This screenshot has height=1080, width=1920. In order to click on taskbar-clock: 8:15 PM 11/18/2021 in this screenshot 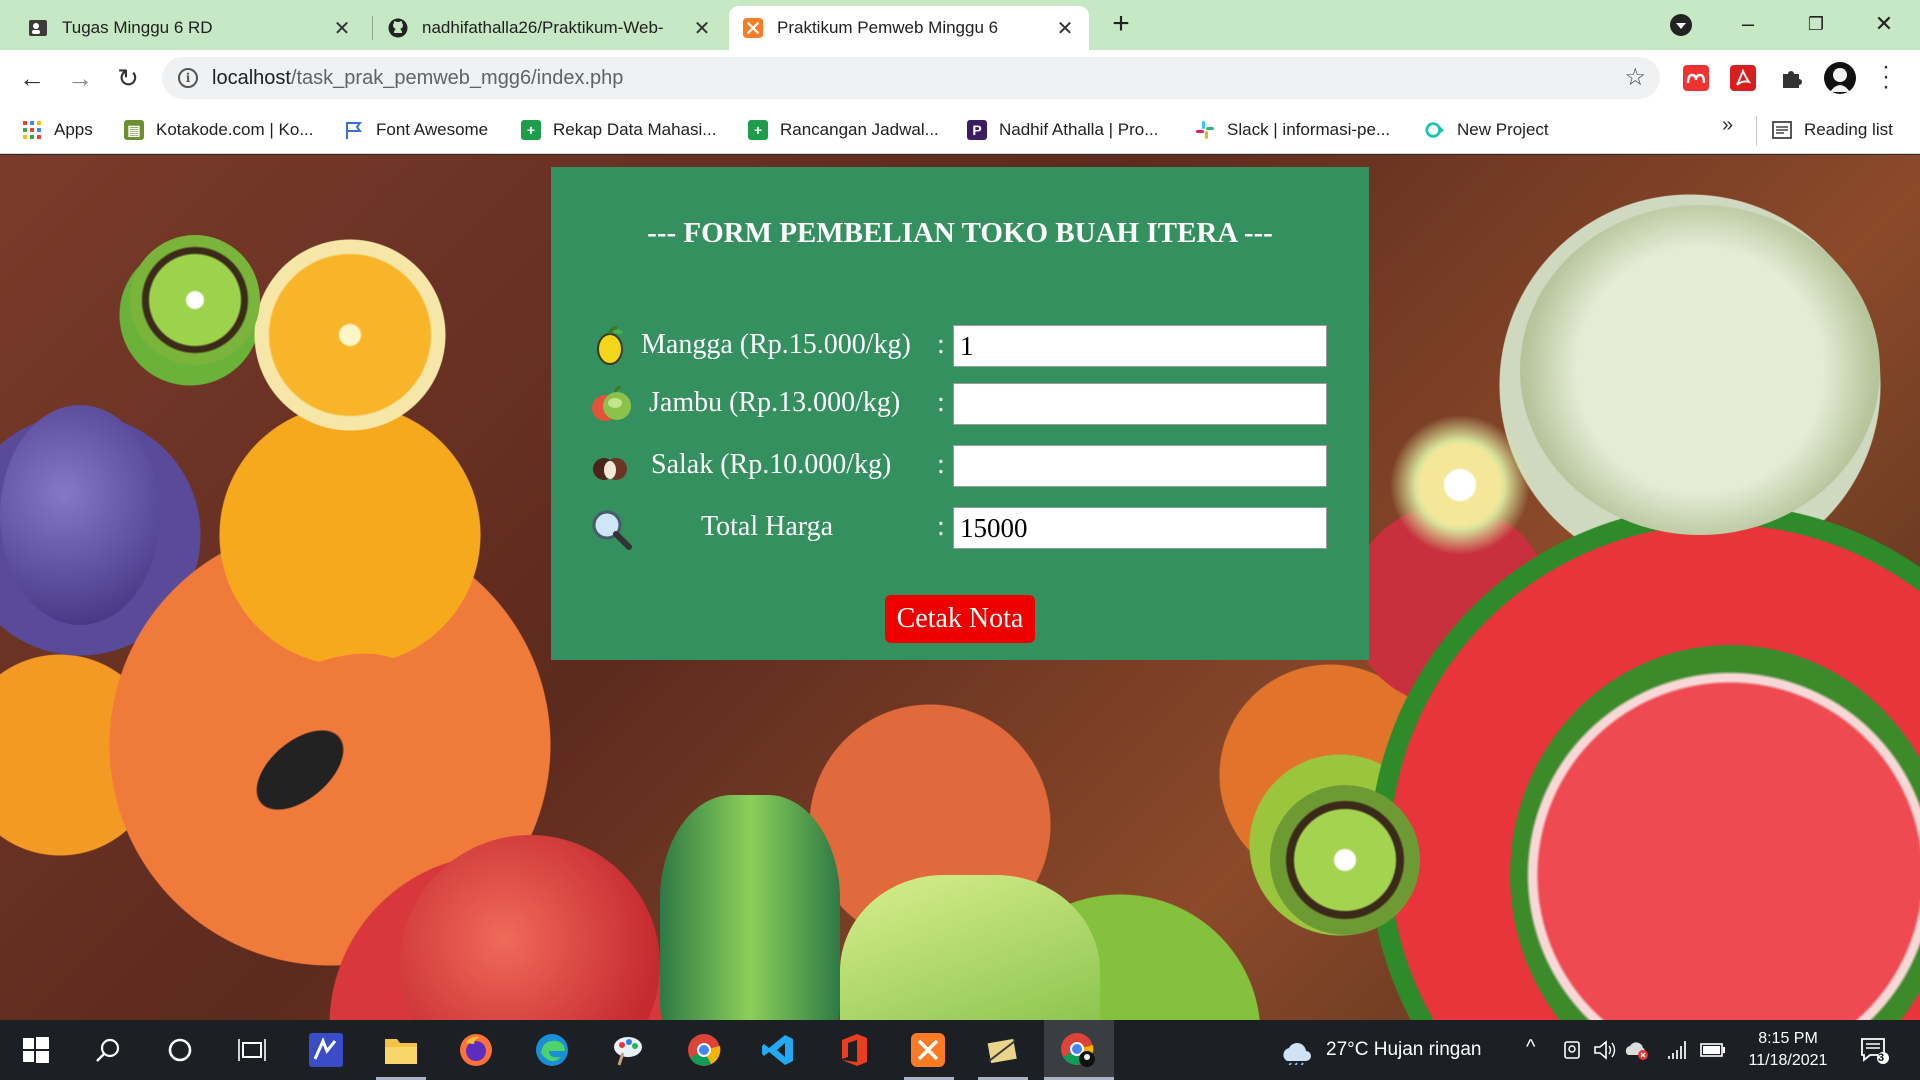, I will do `click(1788, 1050)`.